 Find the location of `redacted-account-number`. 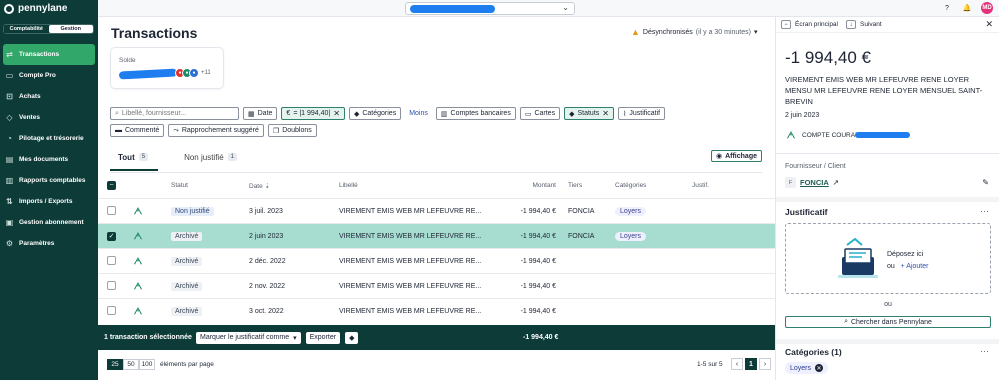

redacted-account-number is located at coordinates (882, 135).